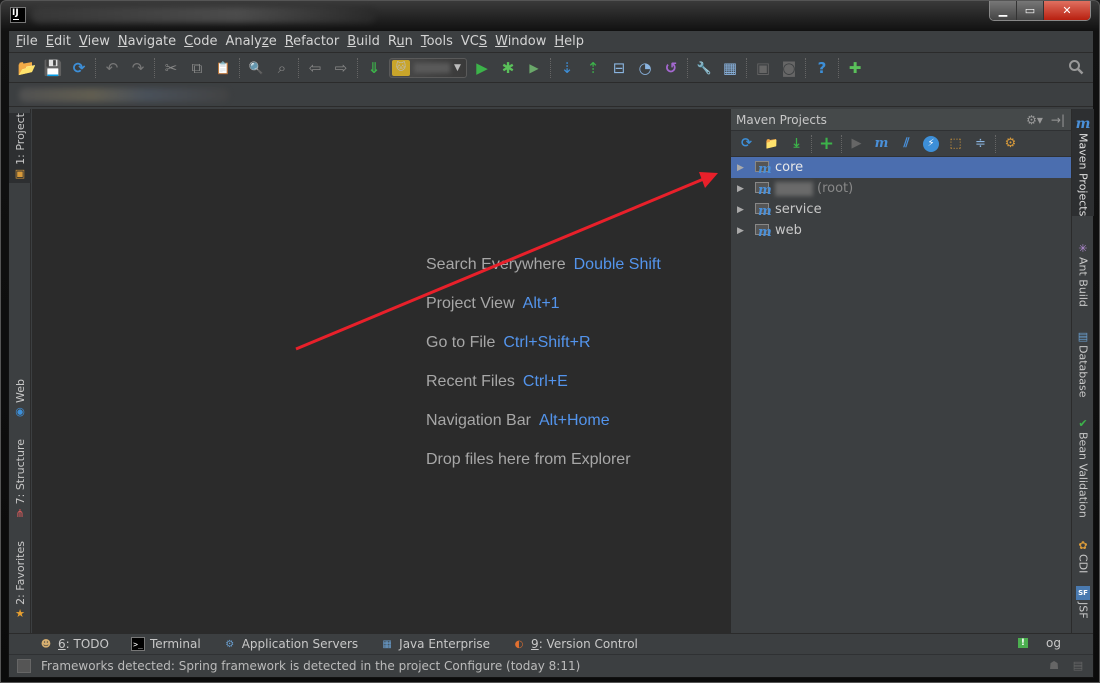 This screenshot has height=683, width=1100. What do you see at coordinates (74, 644) in the screenshot?
I see `tool-button-todo: ☻ 6: TODO` at bounding box center [74, 644].